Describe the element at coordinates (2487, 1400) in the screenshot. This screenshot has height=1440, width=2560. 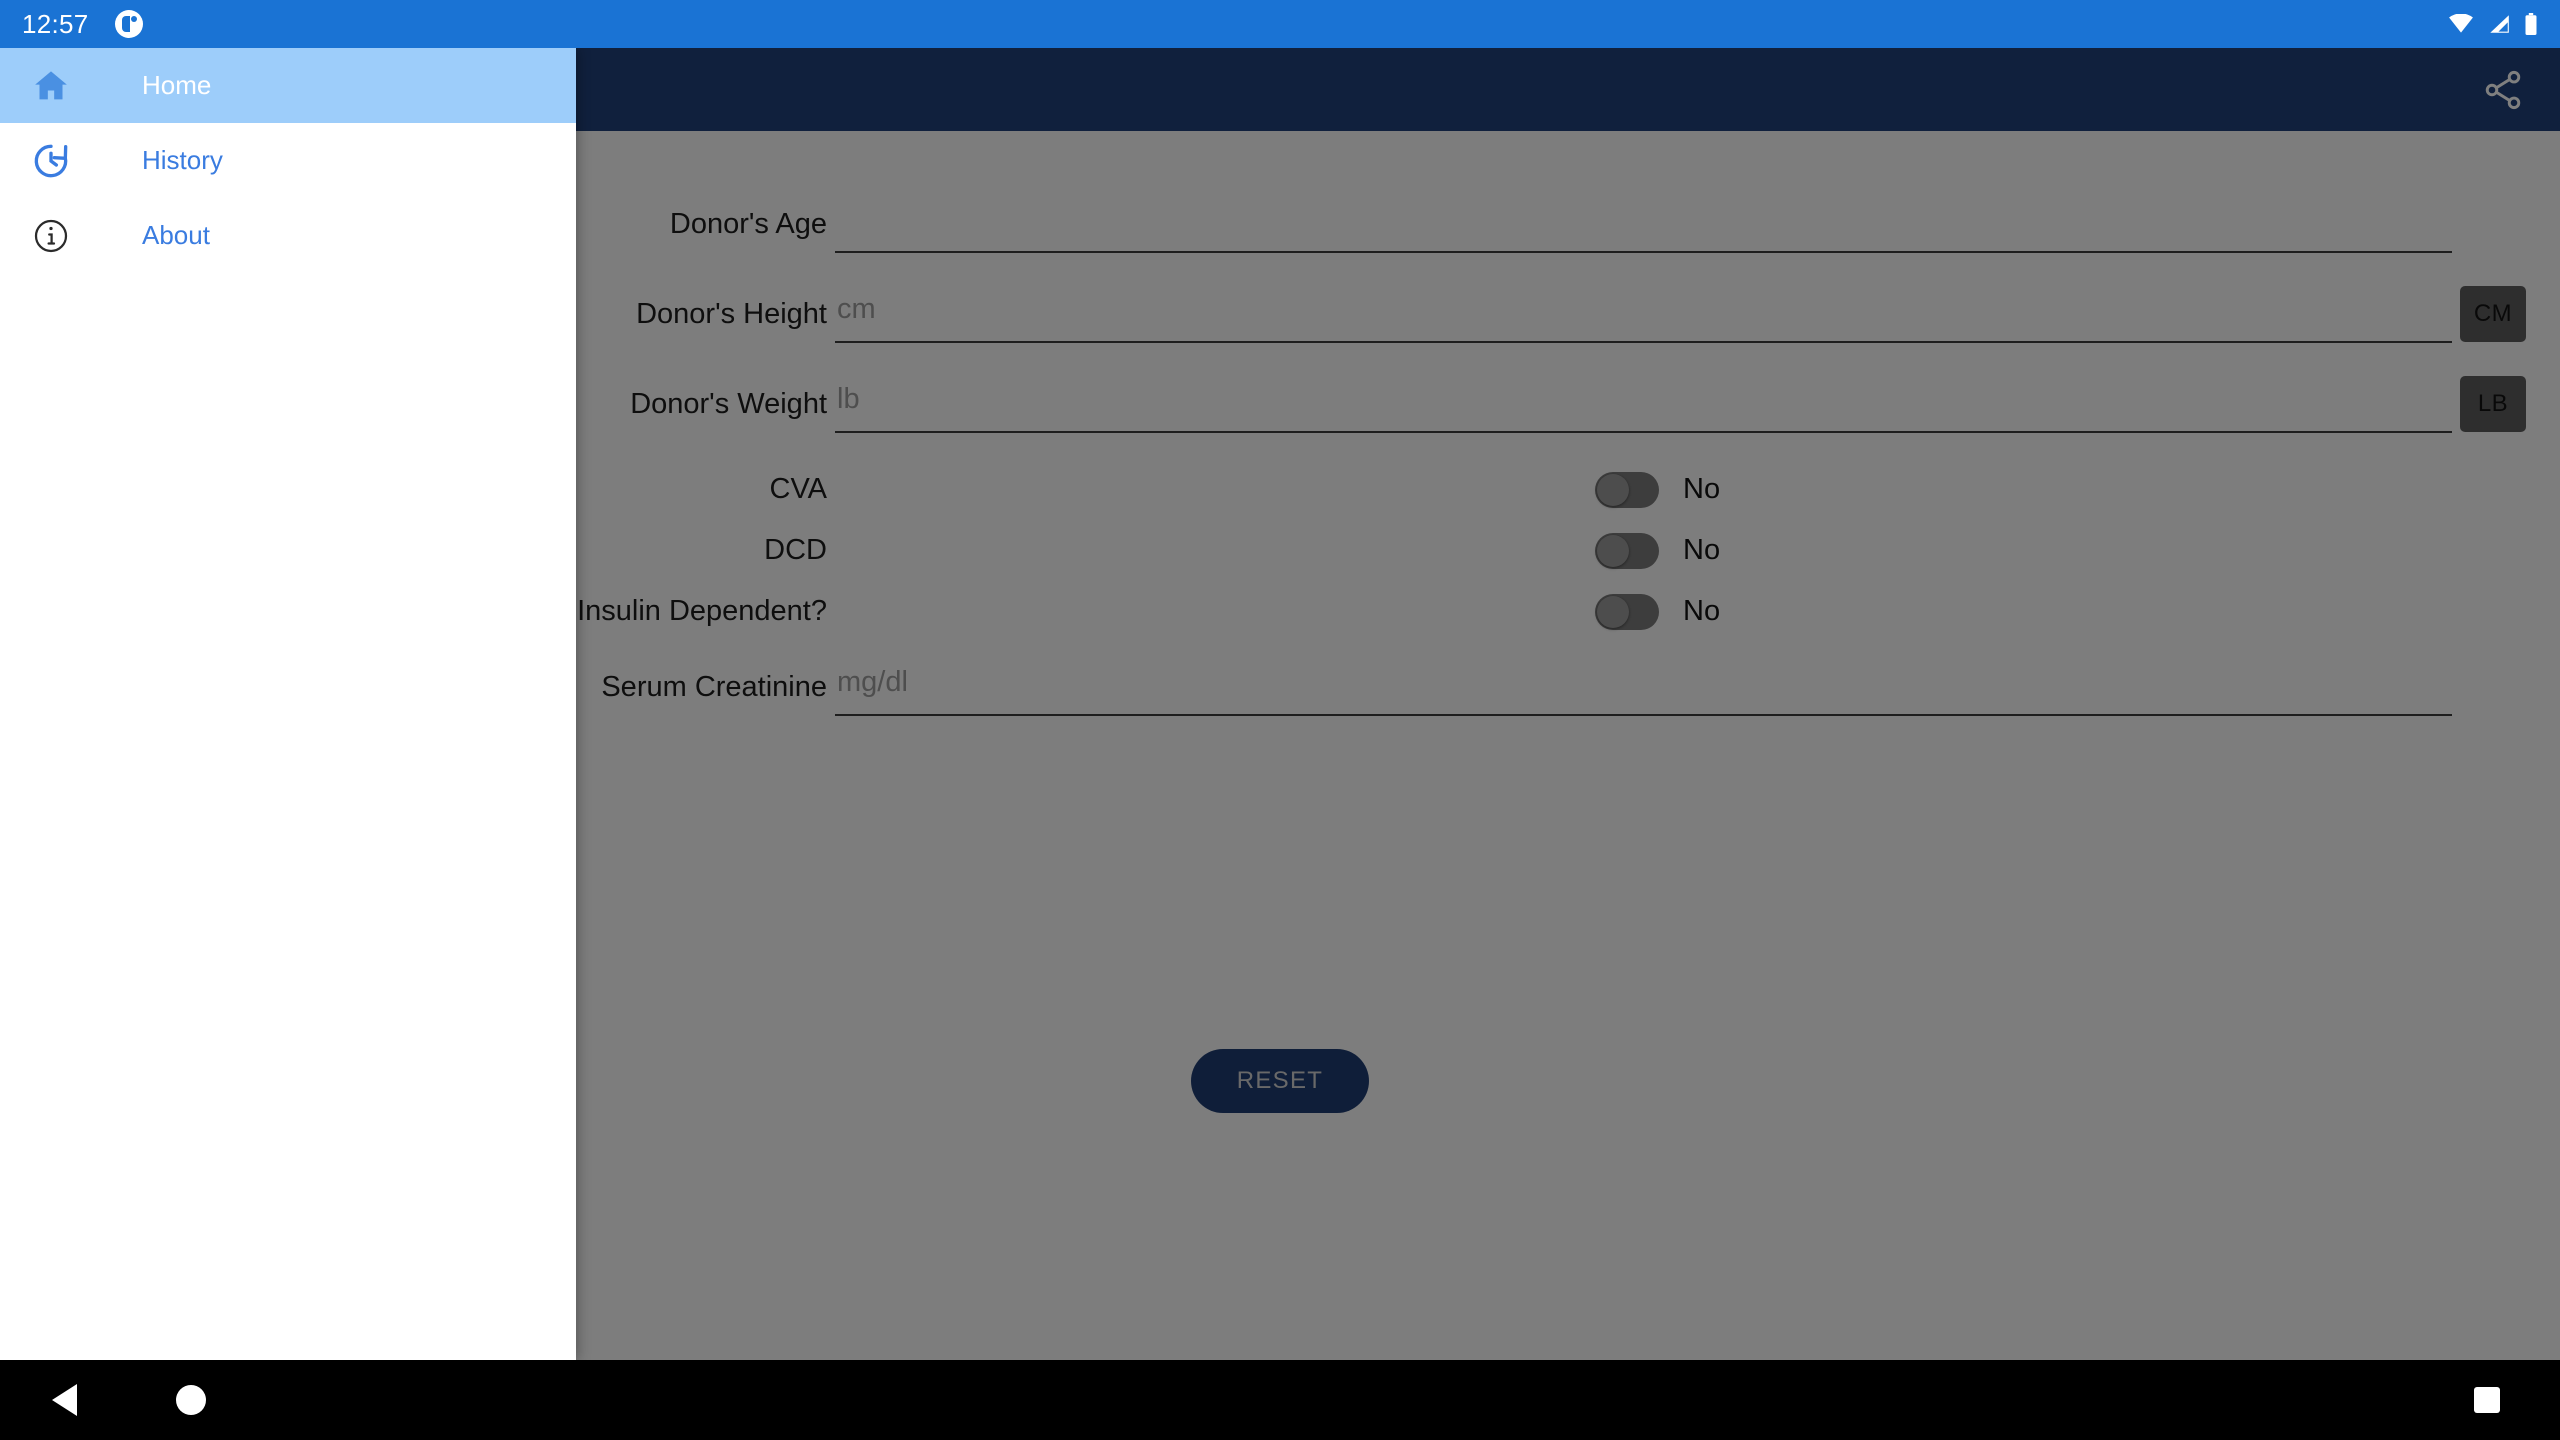
I see `recents-square-icon` at that location.